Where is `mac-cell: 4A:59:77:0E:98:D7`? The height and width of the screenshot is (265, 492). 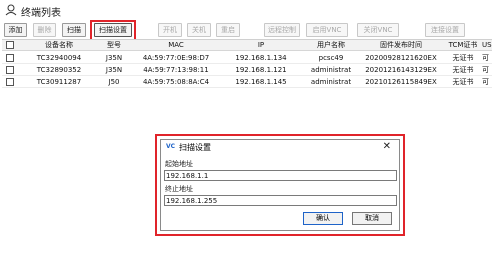
mac-cell: 4A:59:77:0E:98:D7 is located at coordinates (176, 58).